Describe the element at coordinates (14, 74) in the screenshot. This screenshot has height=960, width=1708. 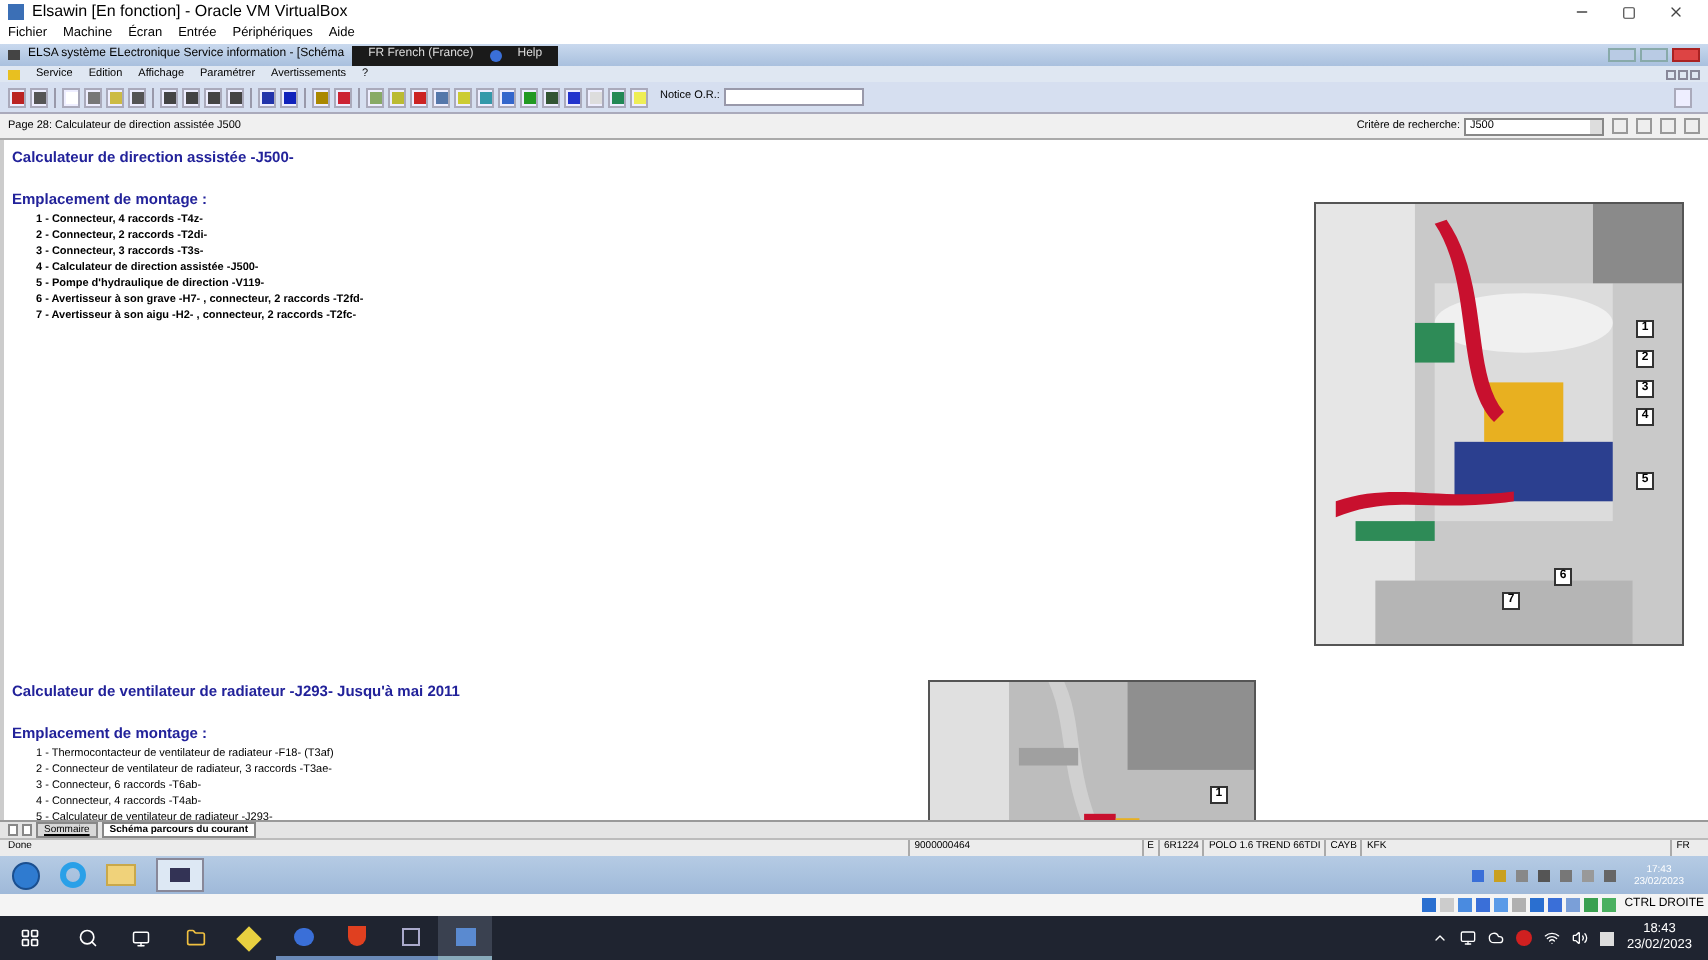
I see `warning-icon` at that location.